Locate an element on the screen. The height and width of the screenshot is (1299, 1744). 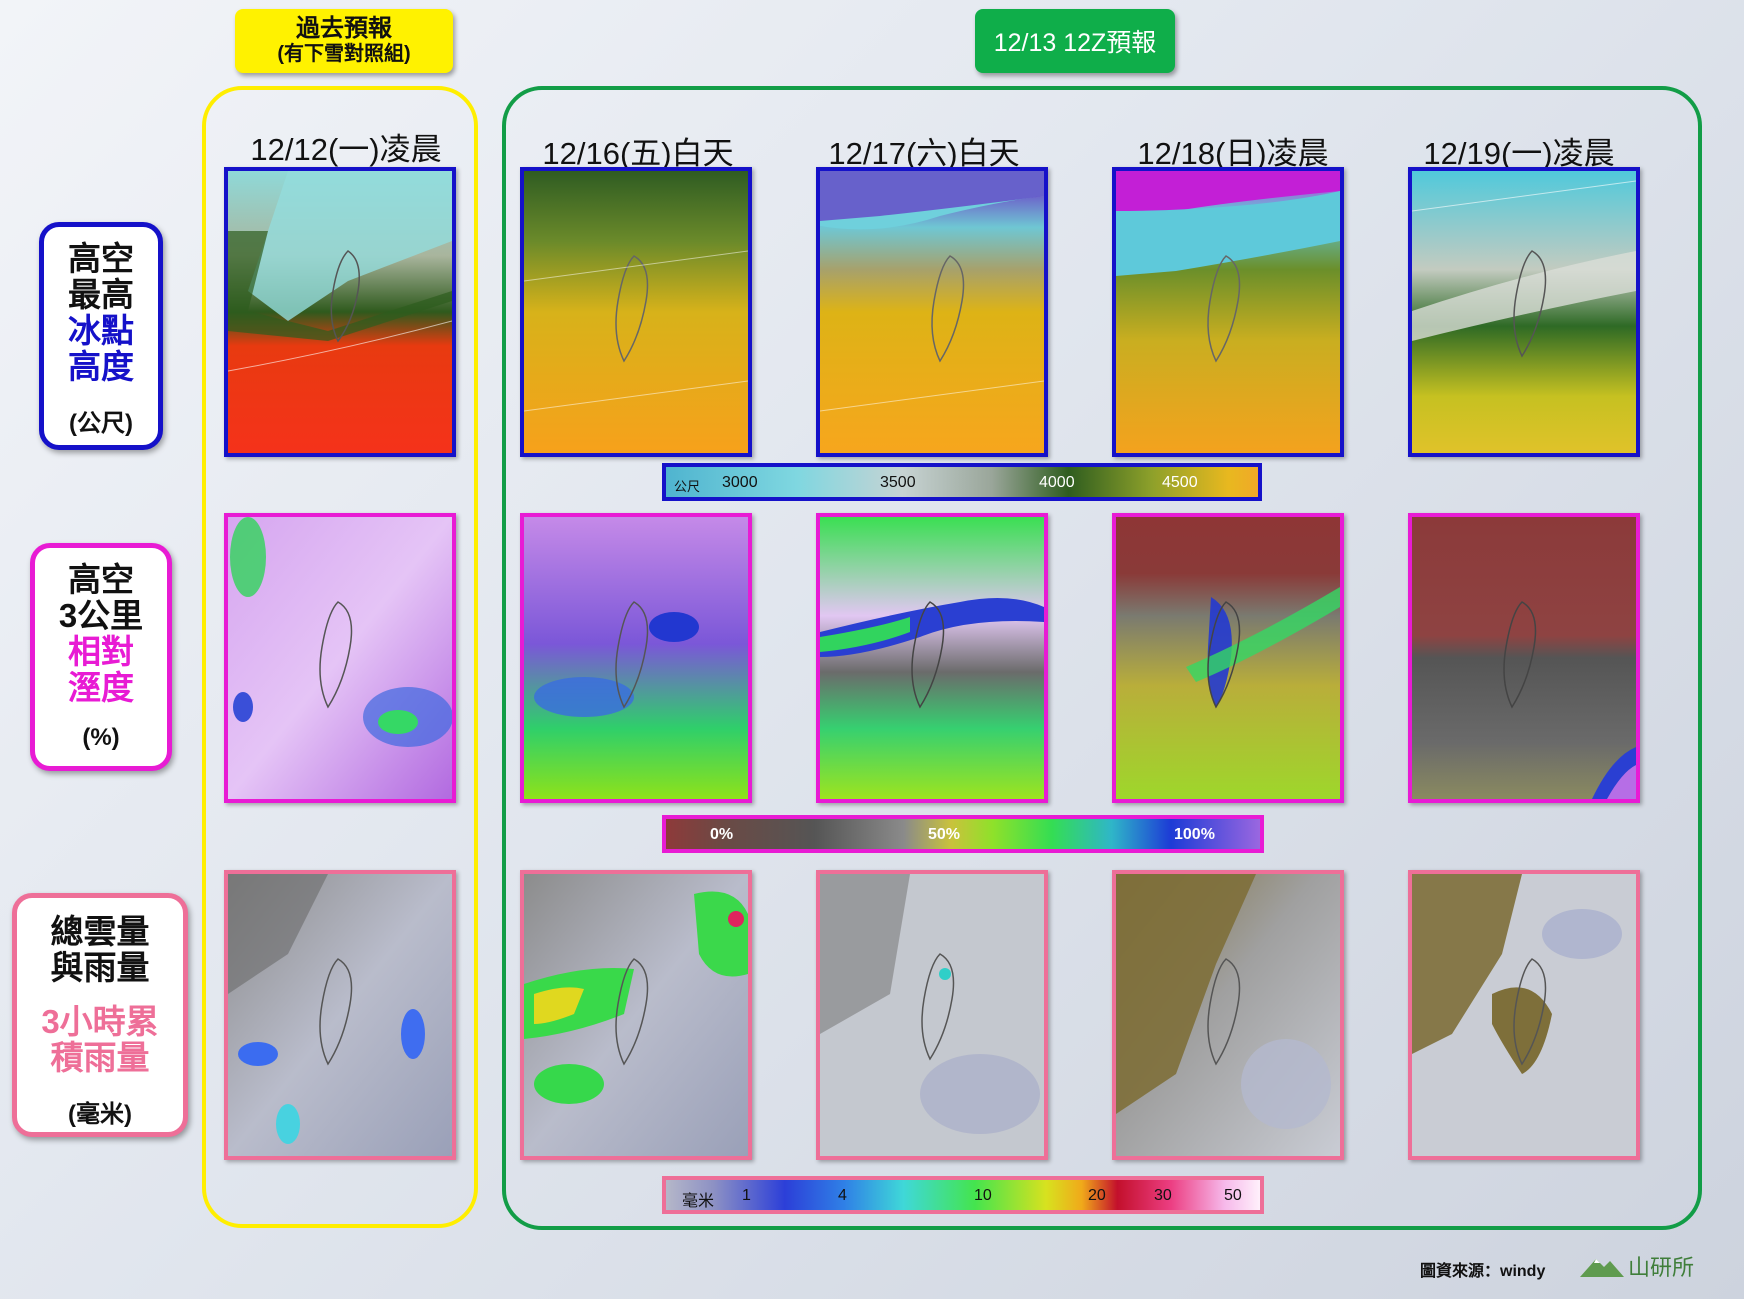
legend-humidity: 0% 50% 100% is located at coordinates (963, 834).